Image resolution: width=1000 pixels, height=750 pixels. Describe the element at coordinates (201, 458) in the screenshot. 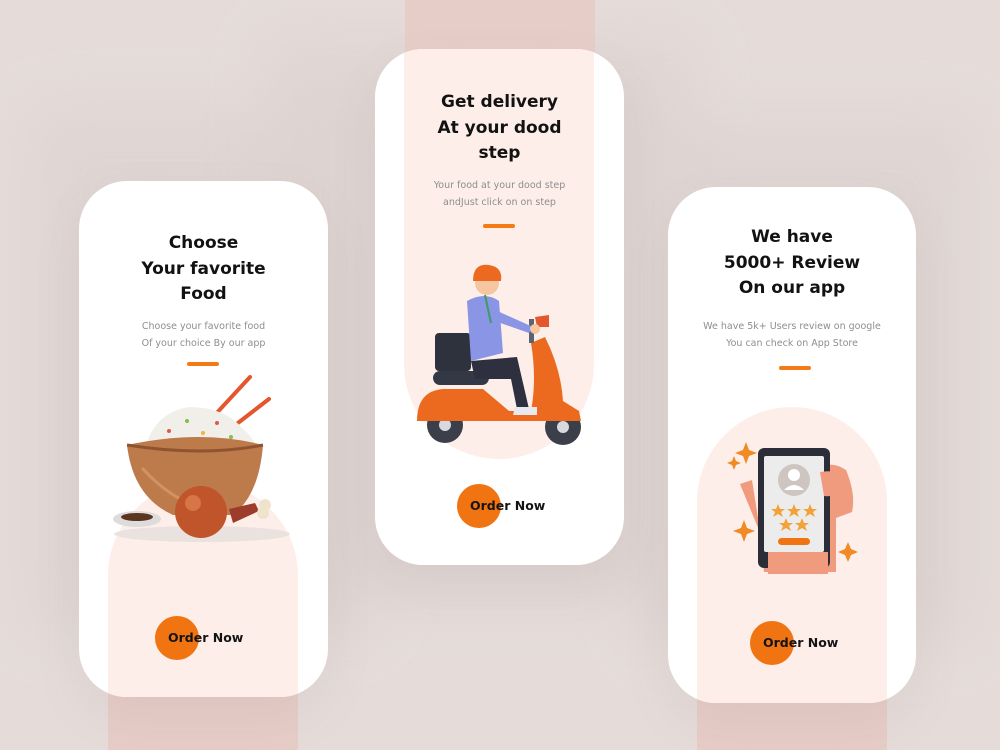

I see `food-bowl-icon` at that location.